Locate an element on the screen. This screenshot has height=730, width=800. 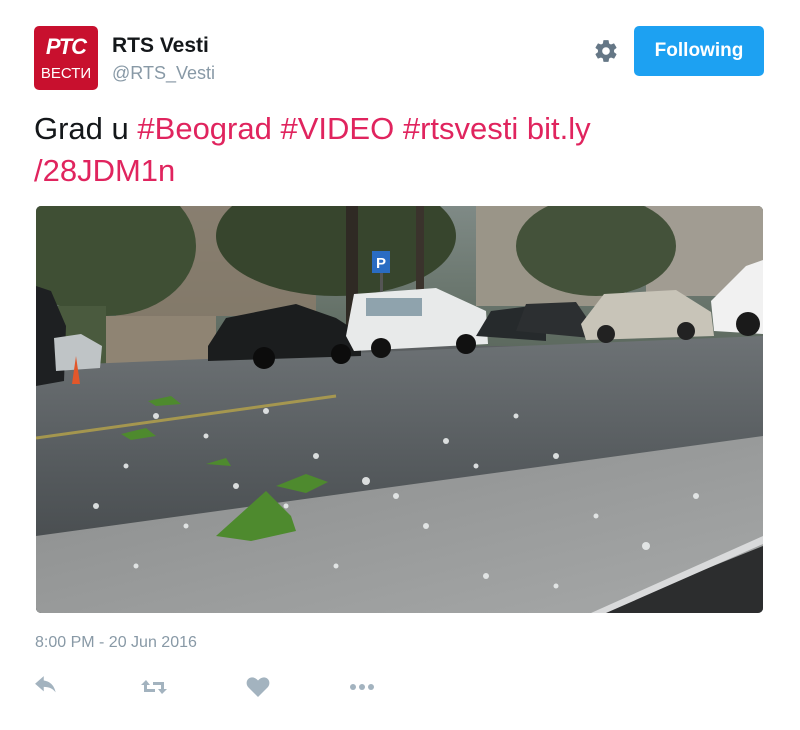
avatar: РТС ВЕСТИ is located at coordinates (66, 58).